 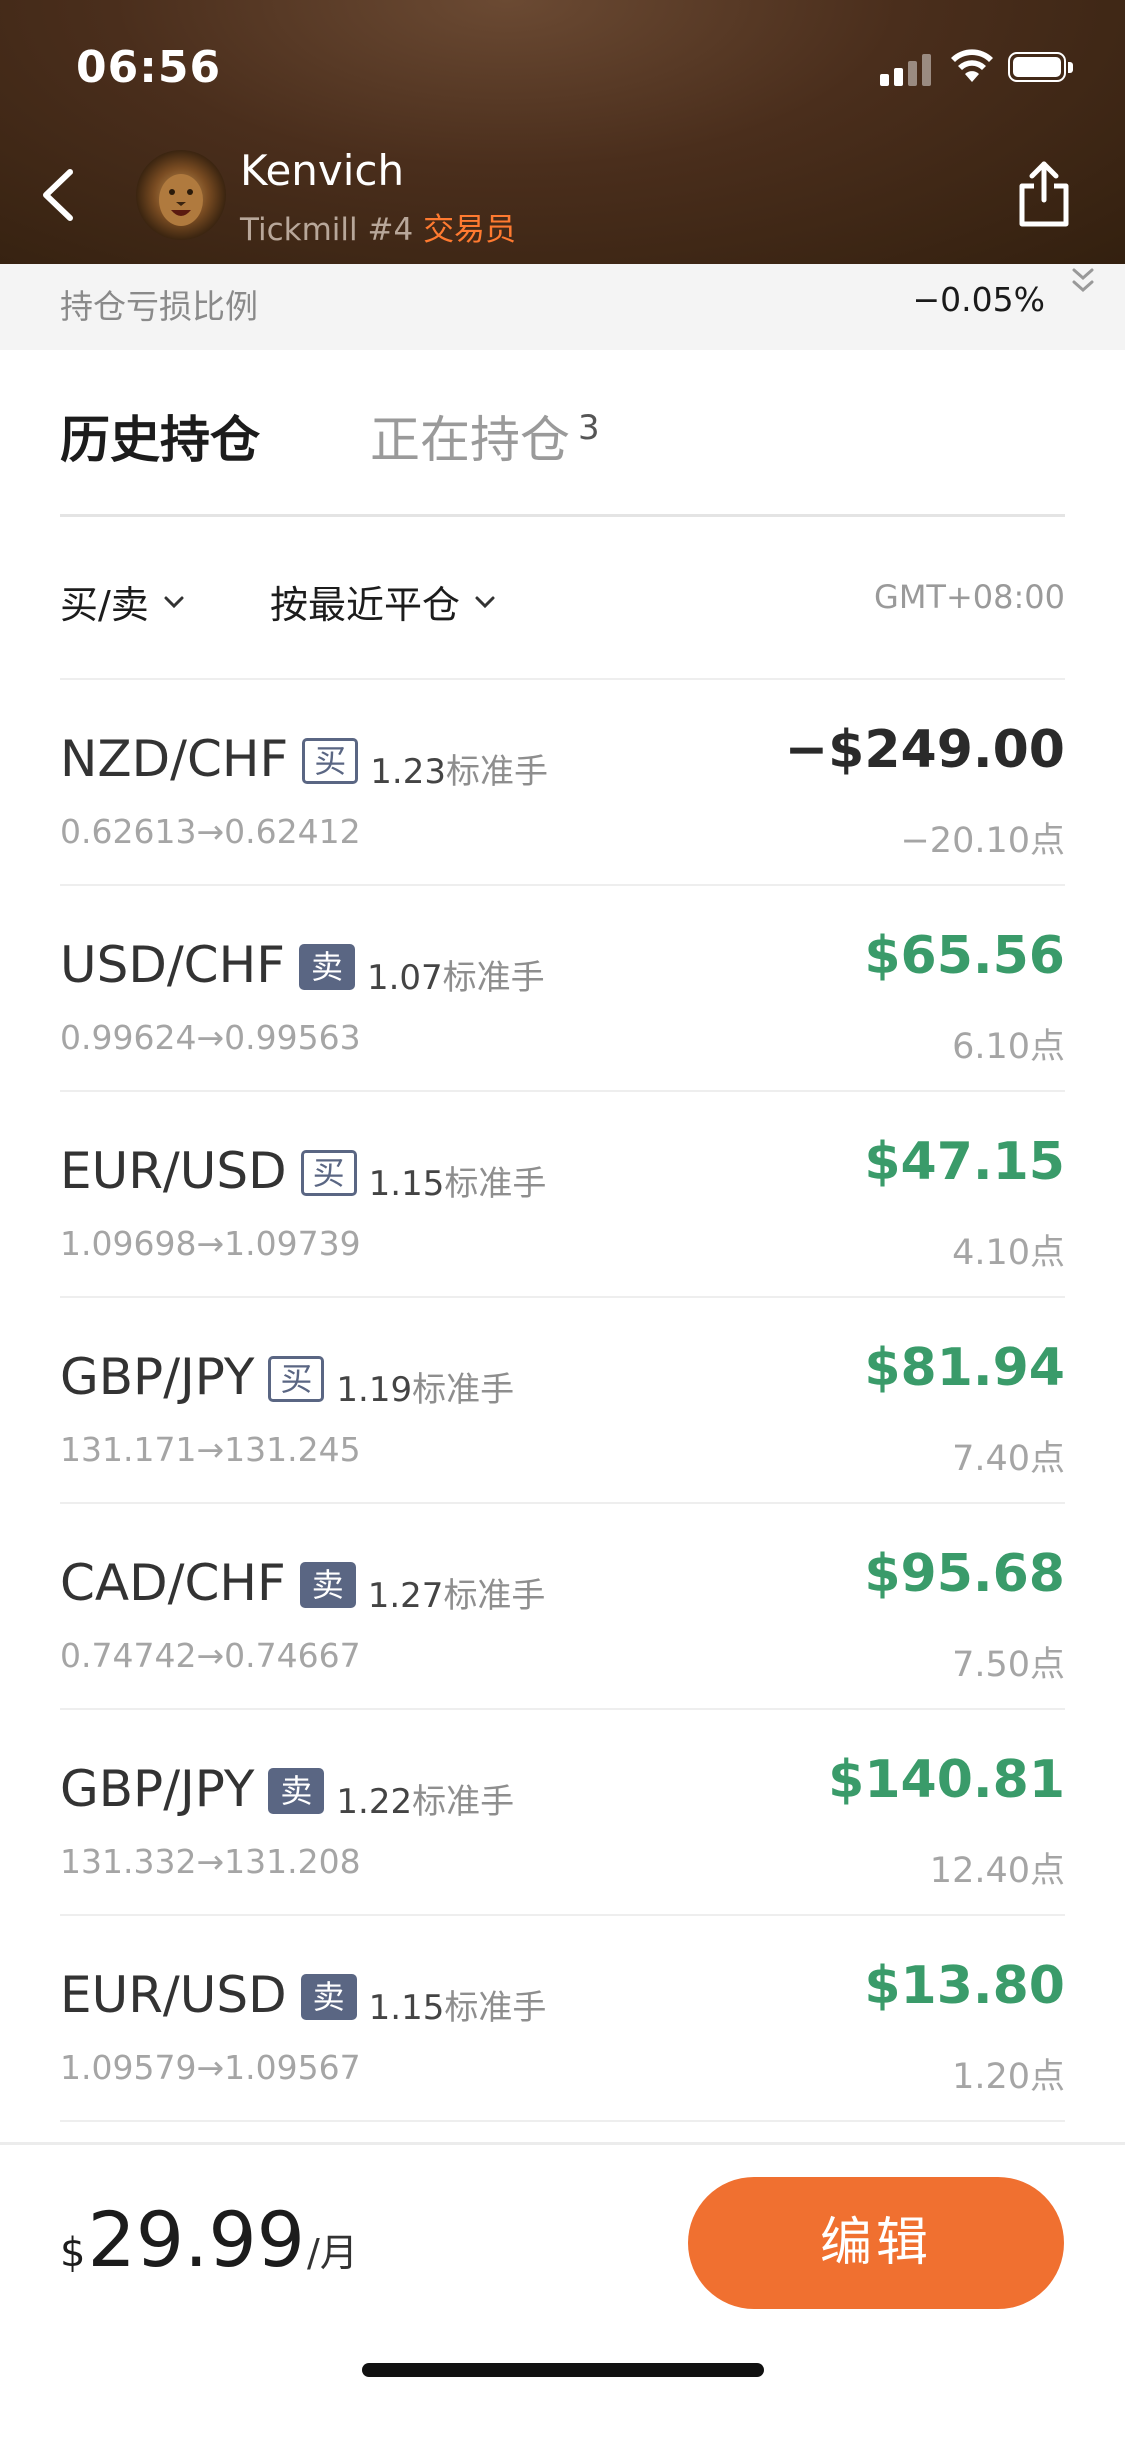 What do you see at coordinates (128, 2067) in the screenshot?
I see `open-price: 1.09579` at bounding box center [128, 2067].